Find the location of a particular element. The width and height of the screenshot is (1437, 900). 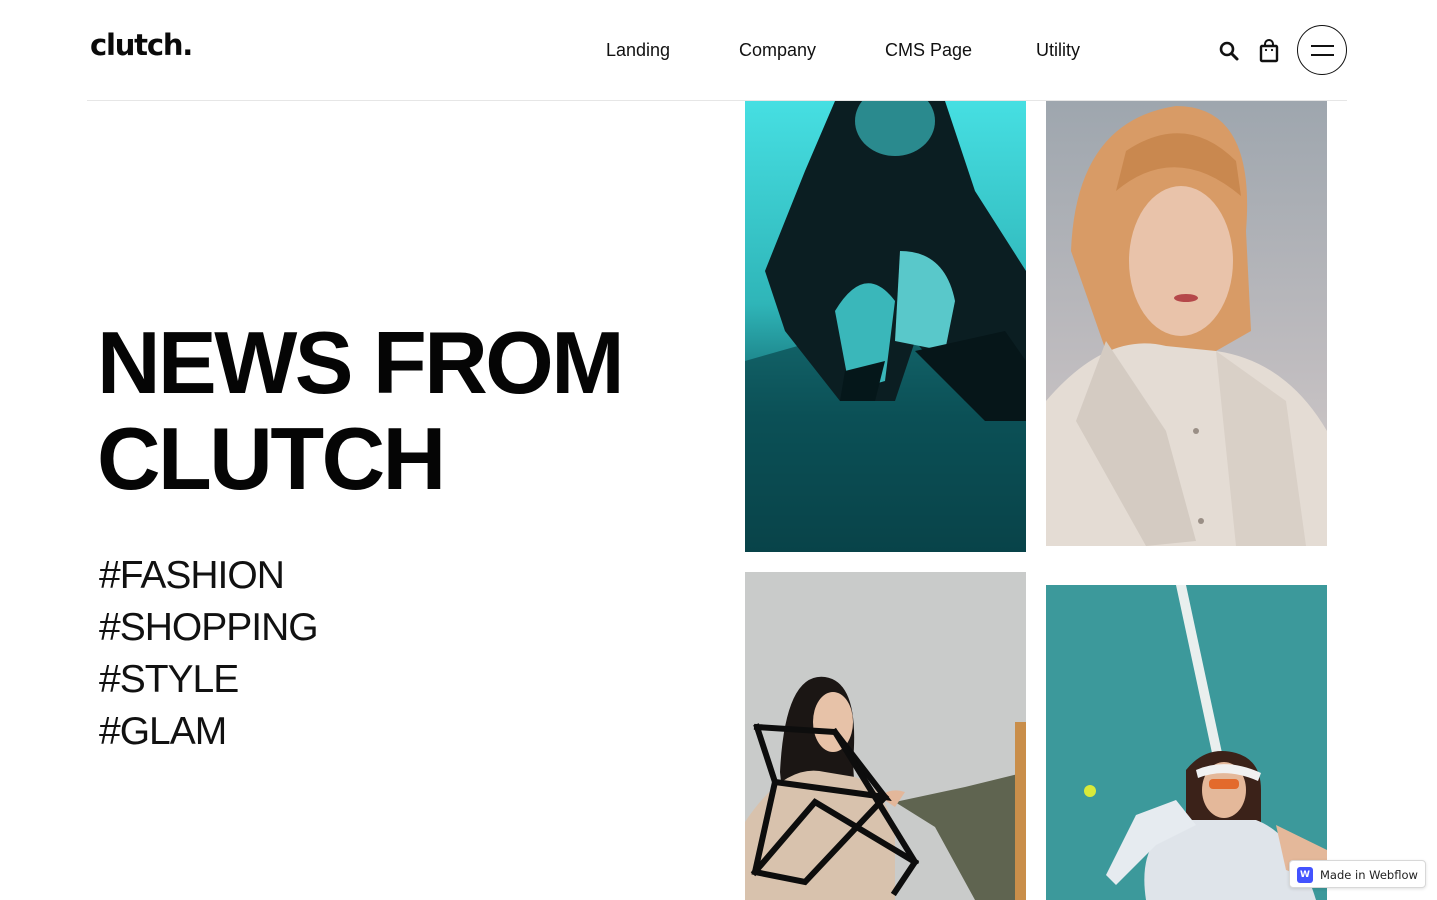

shopping-bag-icon is located at coordinates (1269, 51).